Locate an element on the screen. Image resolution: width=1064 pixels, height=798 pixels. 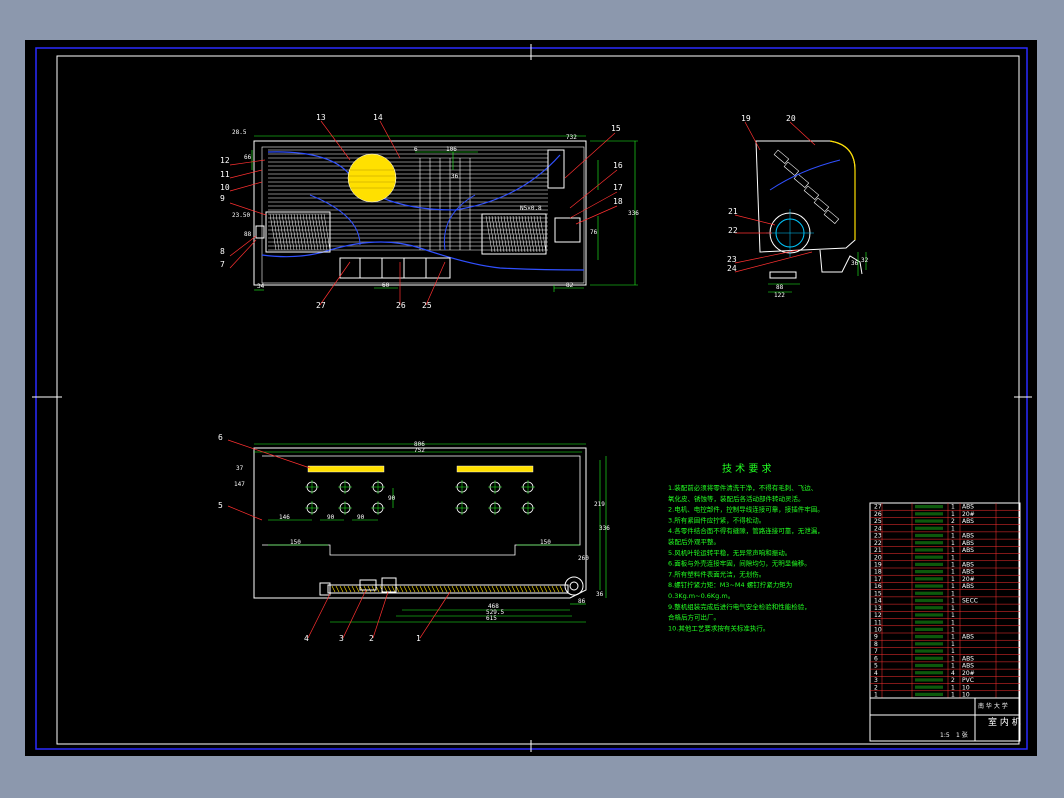
bom-row-no: 13 is located at coordinates (878, 608).